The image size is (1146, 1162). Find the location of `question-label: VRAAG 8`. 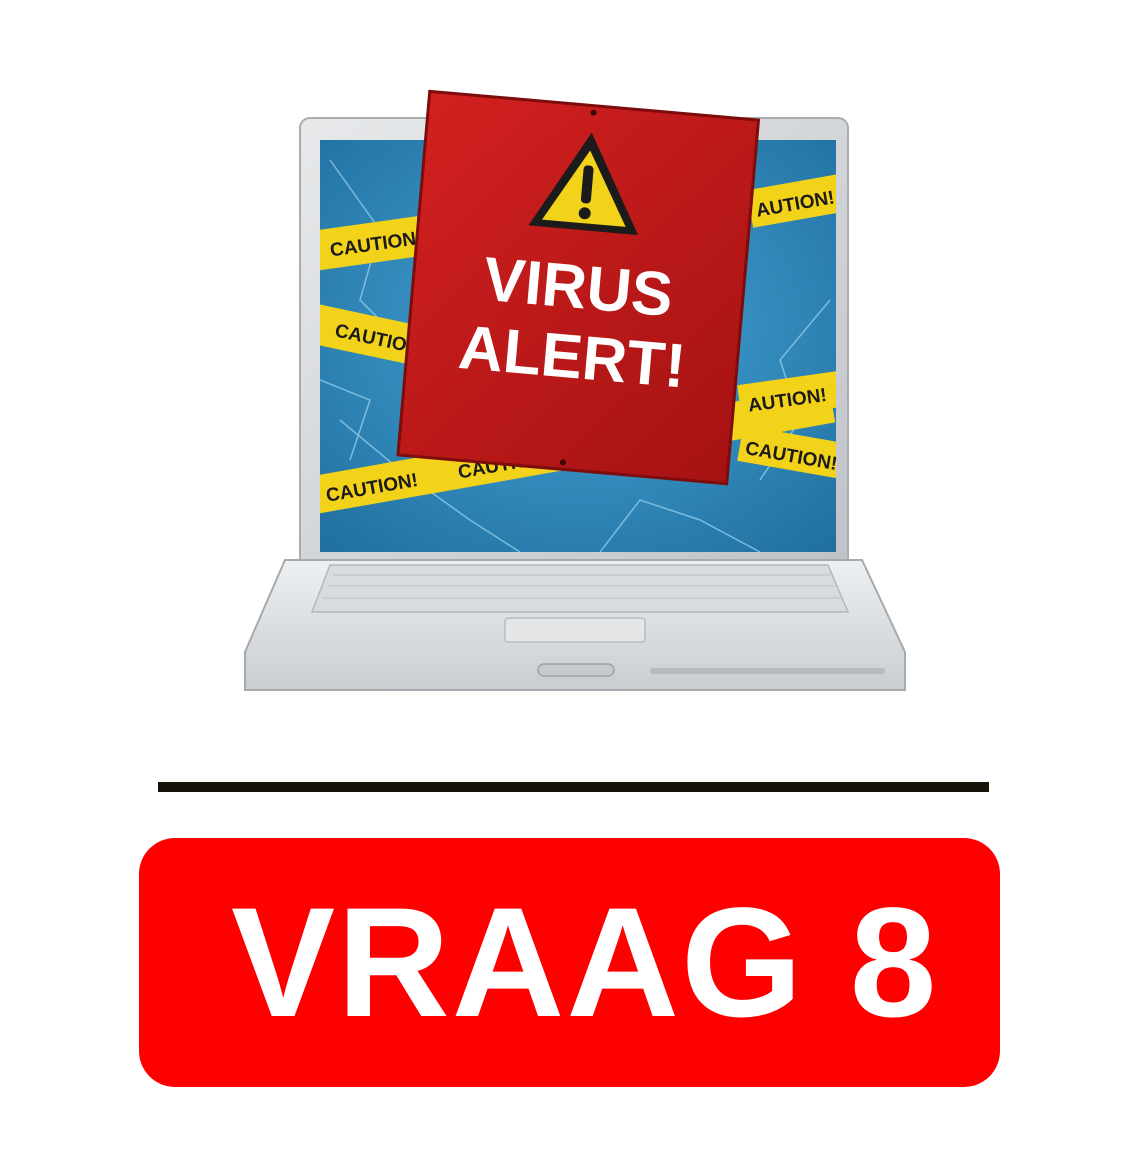

question-label: VRAAG 8 is located at coordinates (585, 963).